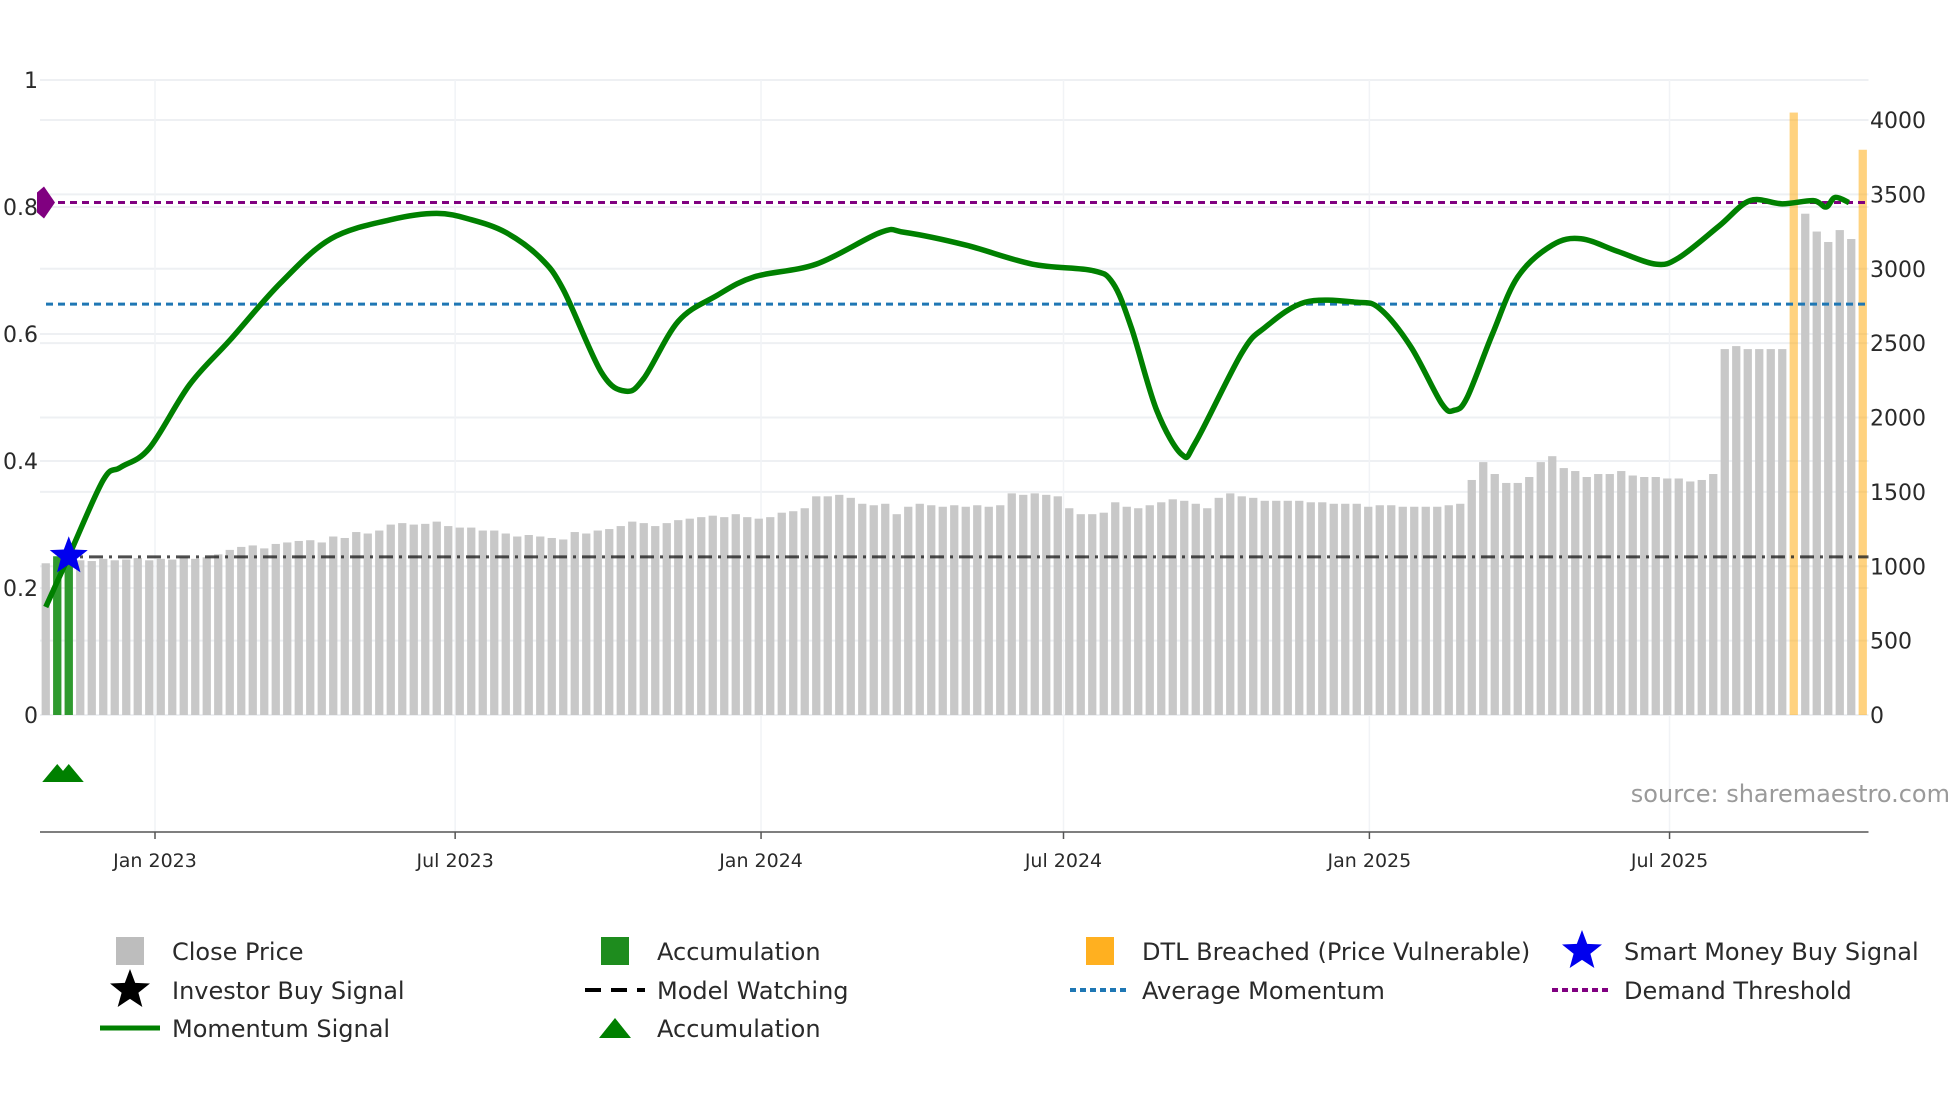 The image size is (1960, 1106). What do you see at coordinates (1898, 493) in the screenshot?
I see `right-y-tick-label: 1500` at bounding box center [1898, 493].